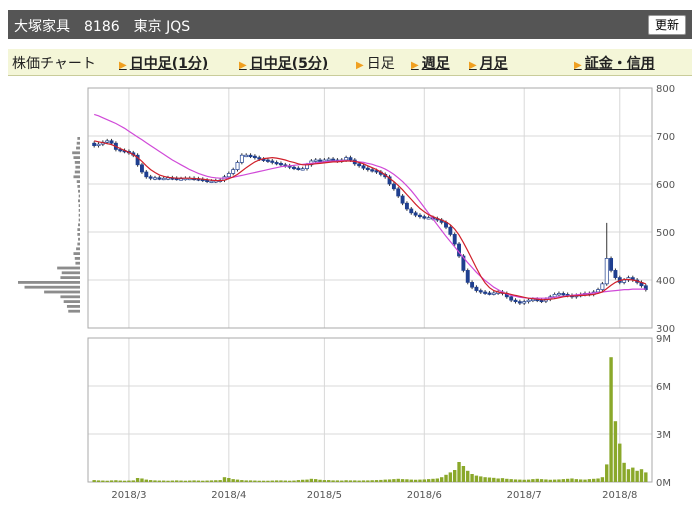 This screenshot has width=700, height=526. I want to click on volume-tick-label: 0M, so click(663, 483).